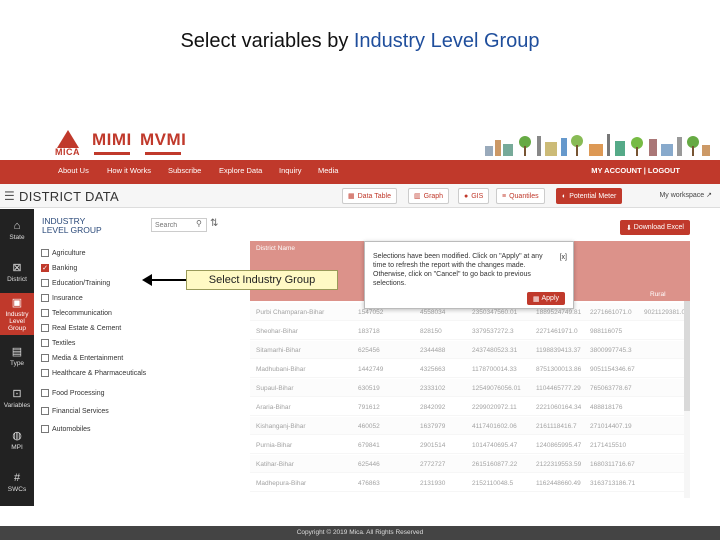 This screenshot has width=720, height=540. Describe the element at coordinates (563, 257) in the screenshot. I see `popup-close-button: [x]` at that location.